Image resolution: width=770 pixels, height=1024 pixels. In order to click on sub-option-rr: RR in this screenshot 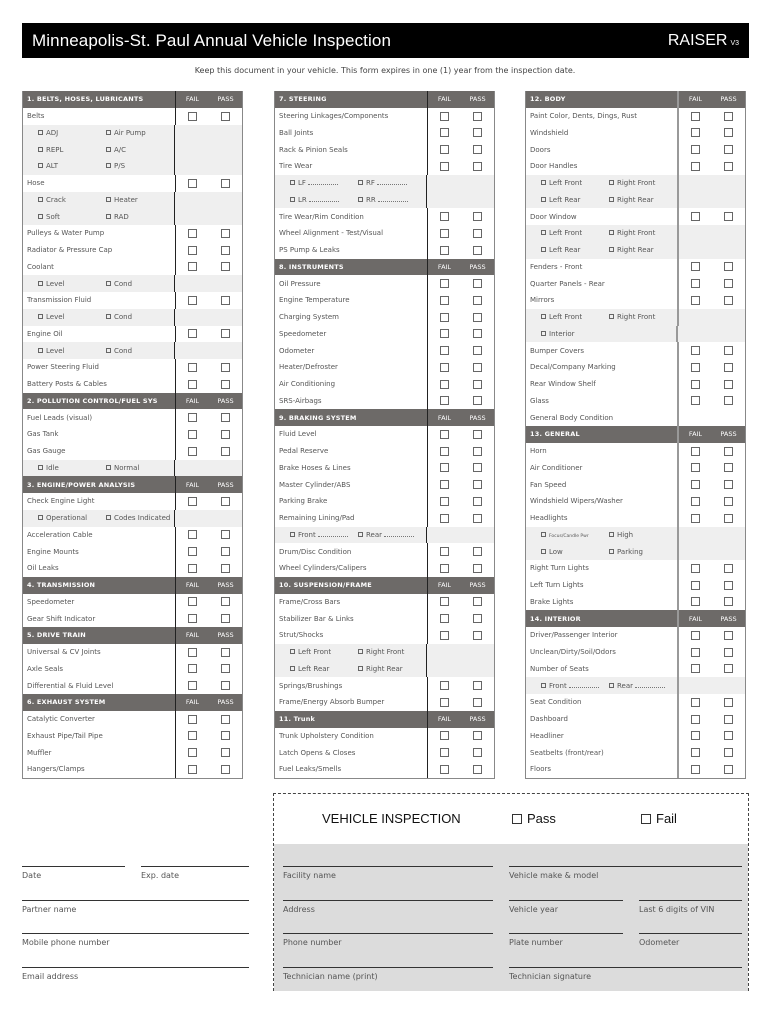, I will do `click(392, 200)`.